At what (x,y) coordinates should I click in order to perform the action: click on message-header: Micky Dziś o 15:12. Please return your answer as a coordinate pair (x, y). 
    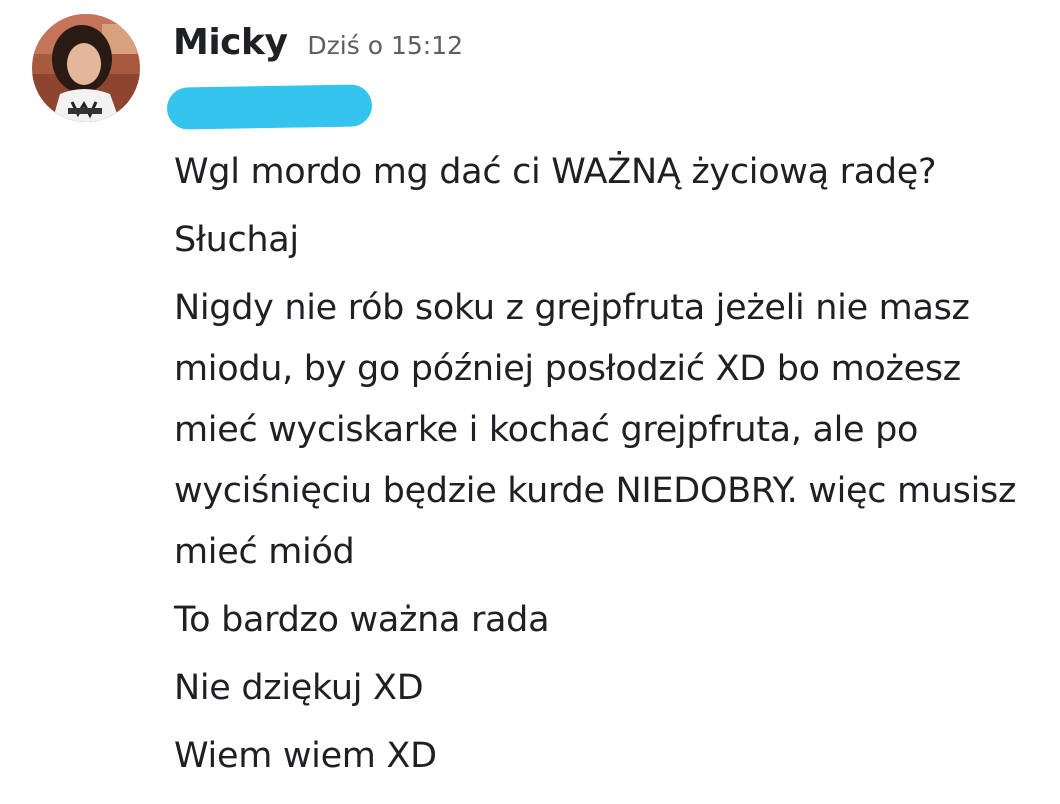
    Looking at the image, I should click on (318, 42).